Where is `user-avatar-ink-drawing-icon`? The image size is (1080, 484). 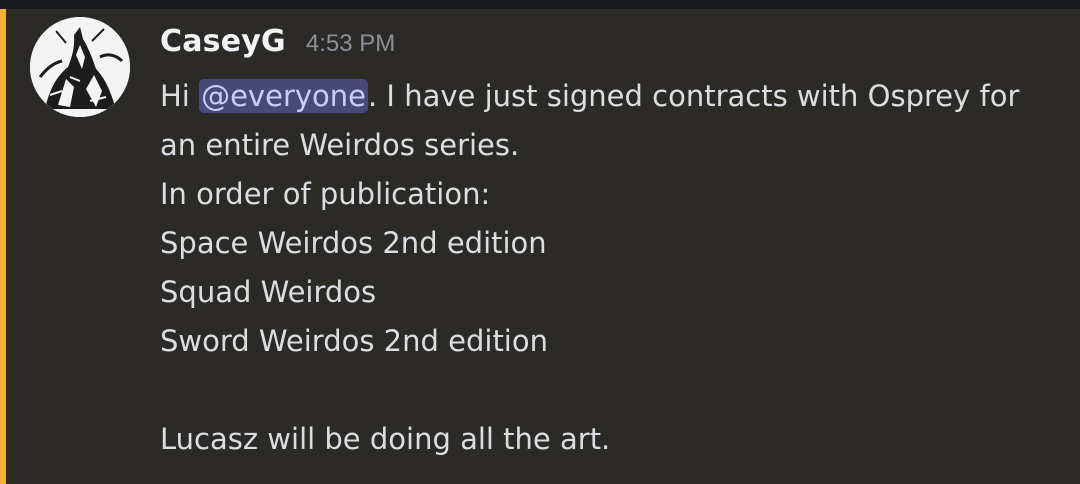 user-avatar-ink-drawing-icon is located at coordinates (80, 67).